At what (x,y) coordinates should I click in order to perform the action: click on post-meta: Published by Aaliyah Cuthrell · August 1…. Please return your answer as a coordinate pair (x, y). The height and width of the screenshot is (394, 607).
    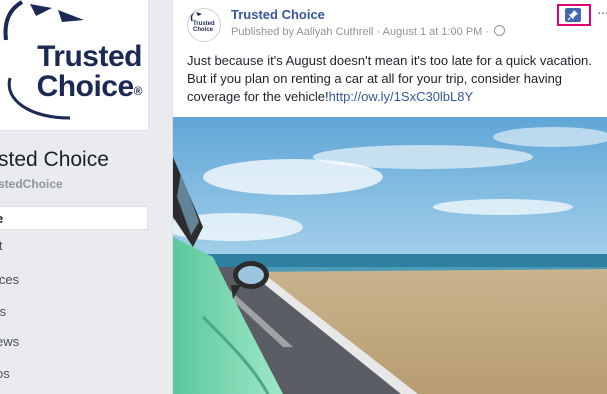
    Looking at the image, I should click on (368, 31).